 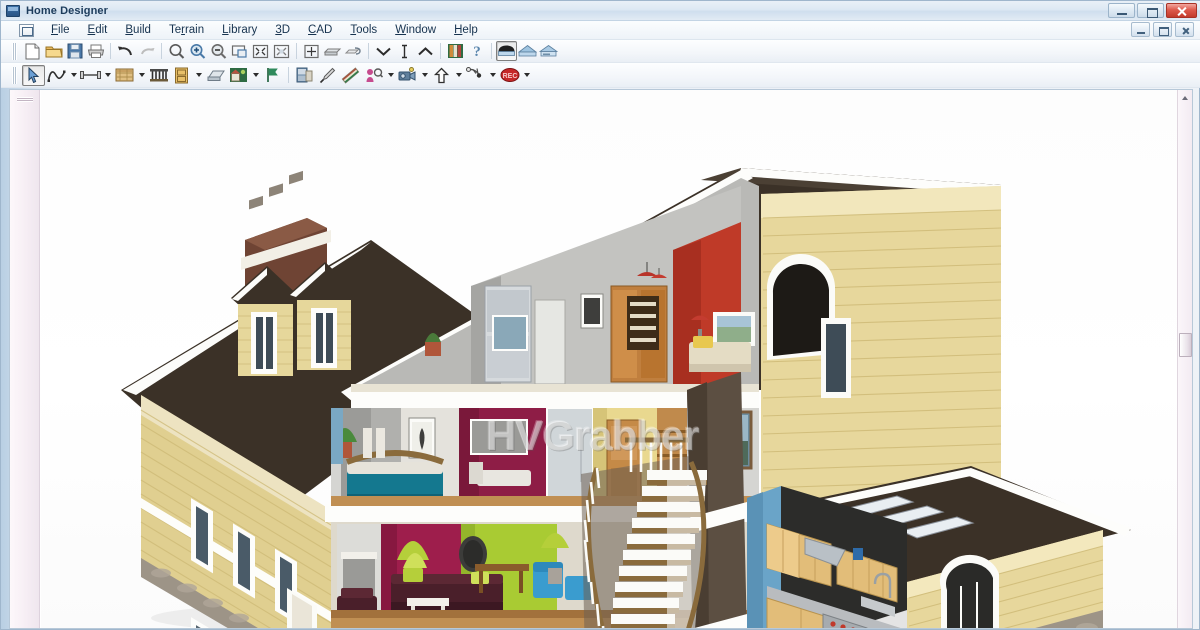 I want to click on stair-tools-button, so click(x=441, y=75).